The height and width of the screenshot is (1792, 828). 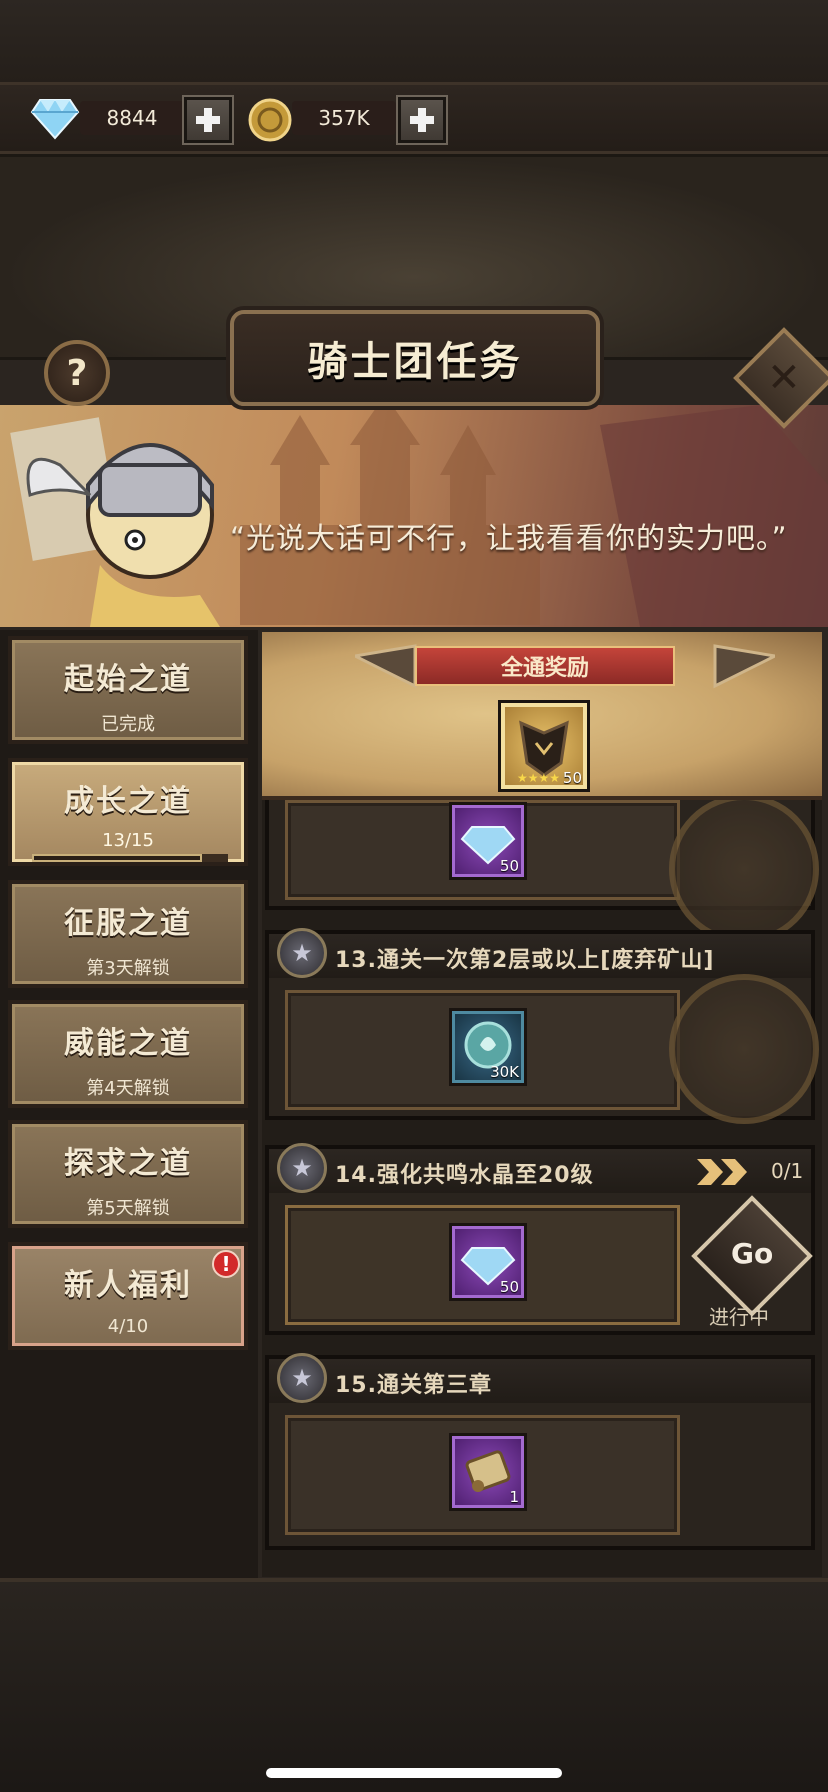 I want to click on diamond-count: 8844, so click(x=132, y=118).